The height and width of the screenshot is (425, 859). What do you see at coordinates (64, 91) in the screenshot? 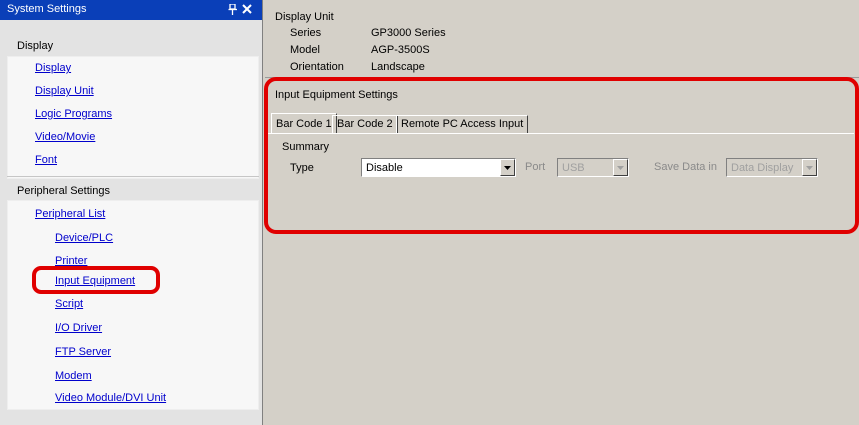
I see `nav-display-unit: Display Unit` at bounding box center [64, 91].